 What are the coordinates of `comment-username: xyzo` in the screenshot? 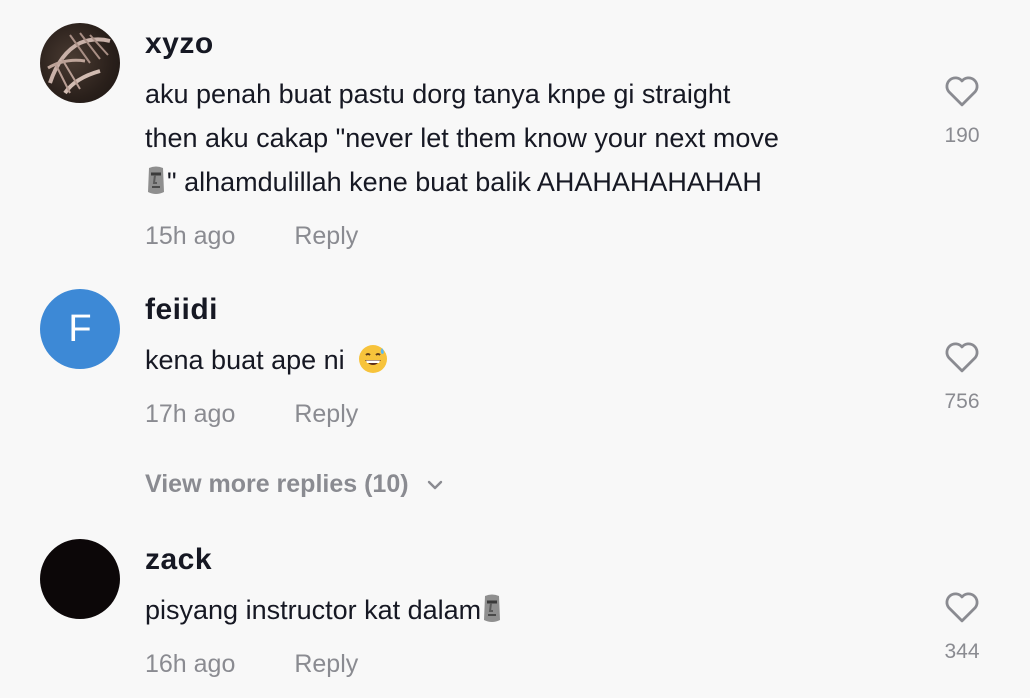 It's located at (179, 44).